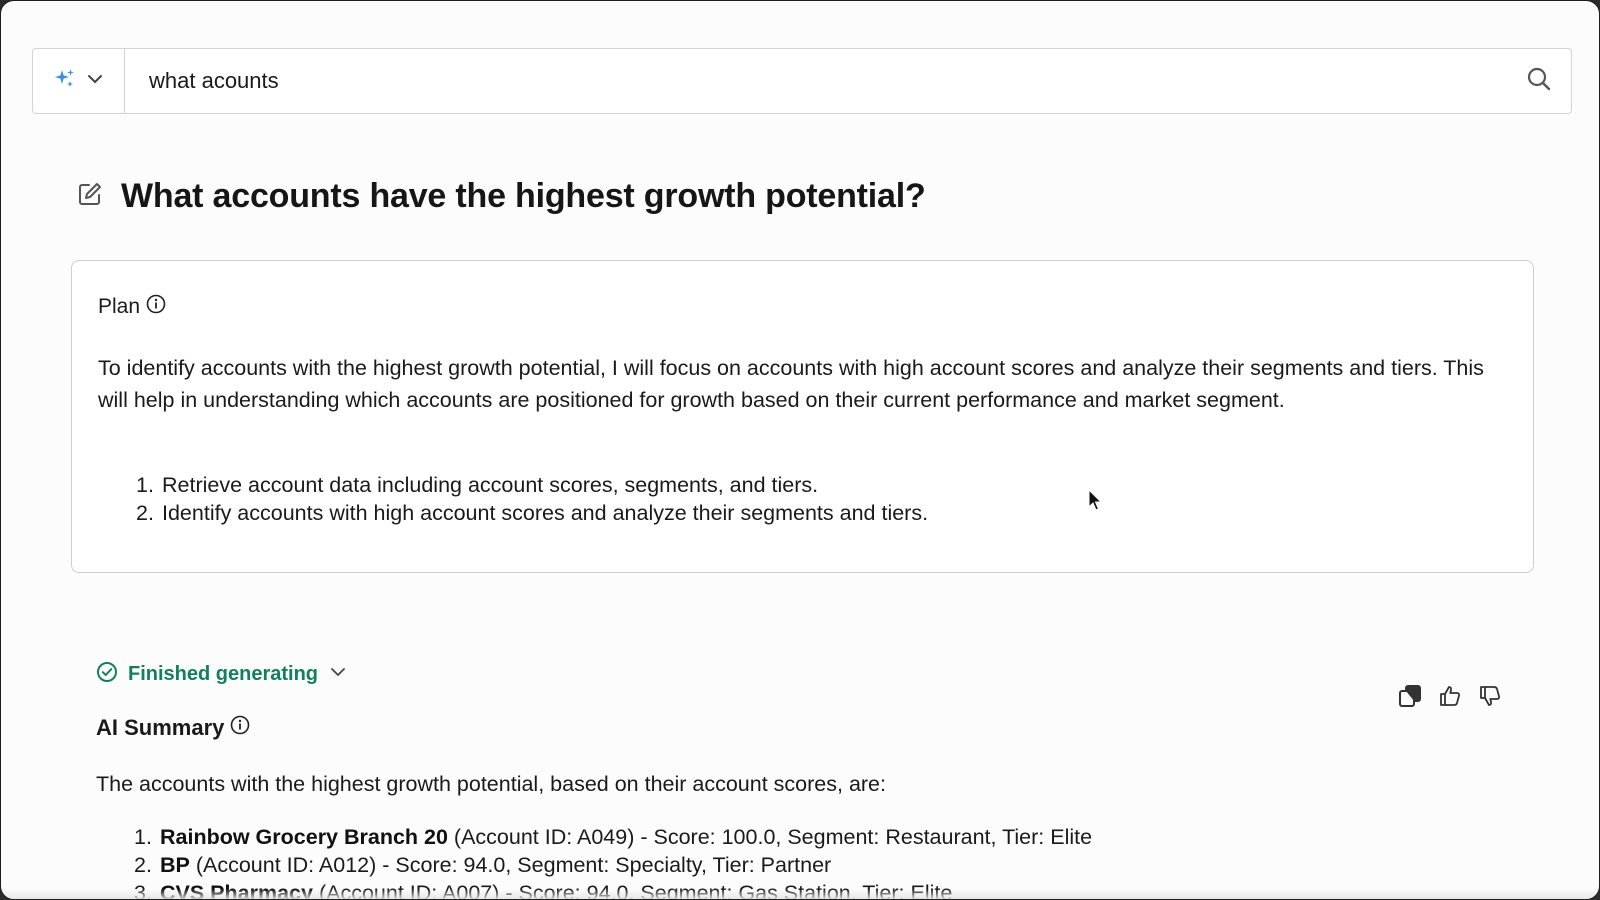  I want to click on plan-header: Plan, so click(132, 307).